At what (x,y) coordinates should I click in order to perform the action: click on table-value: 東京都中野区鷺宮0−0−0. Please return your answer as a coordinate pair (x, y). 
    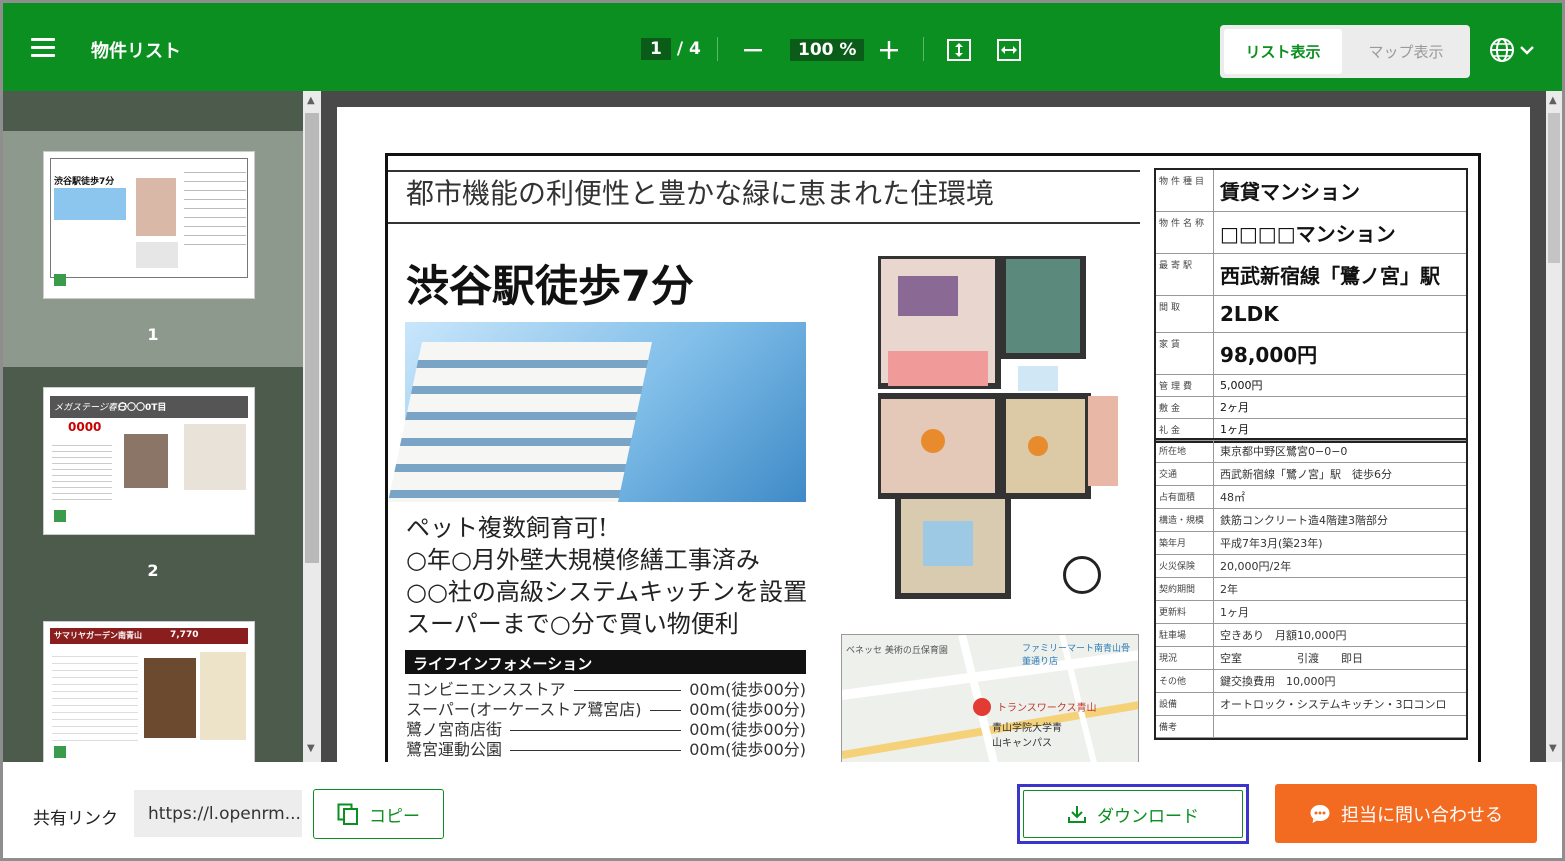
    Looking at the image, I should click on (1284, 451).